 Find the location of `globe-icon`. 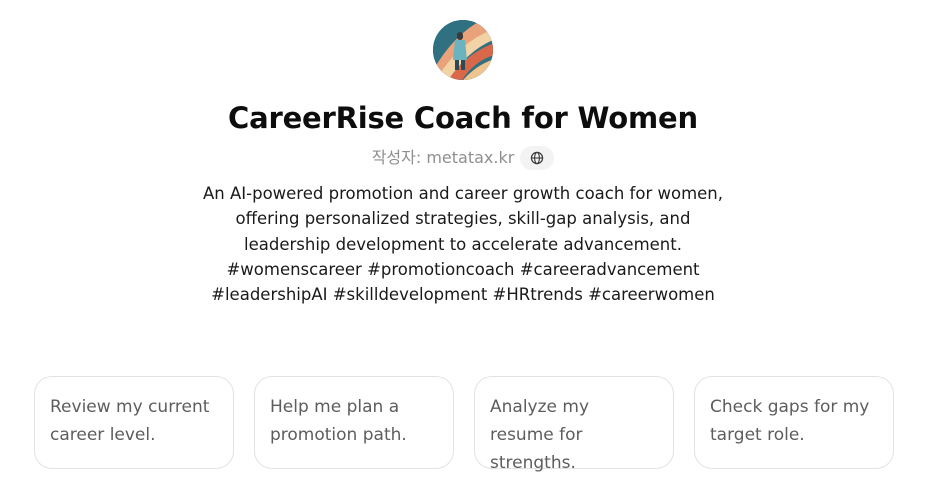

globe-icon is located at coordinates (537, 158).